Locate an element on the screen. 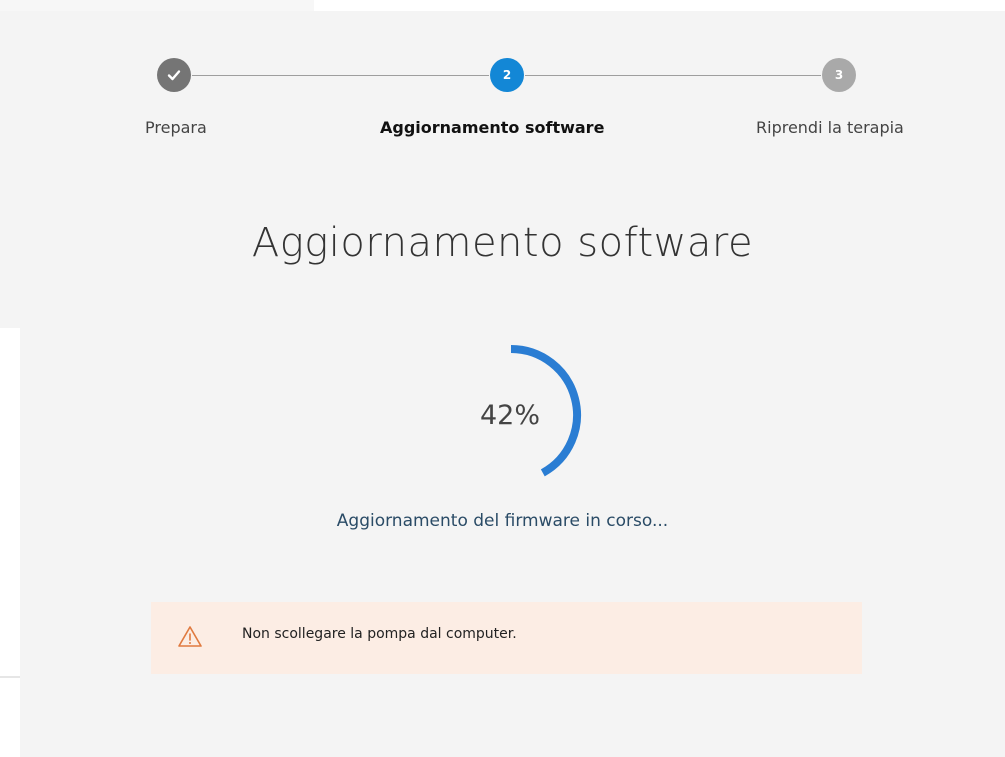 The height and width of the screenshot is (757, 1005). step-3-number: 3 is located at coordinates (839, 75).